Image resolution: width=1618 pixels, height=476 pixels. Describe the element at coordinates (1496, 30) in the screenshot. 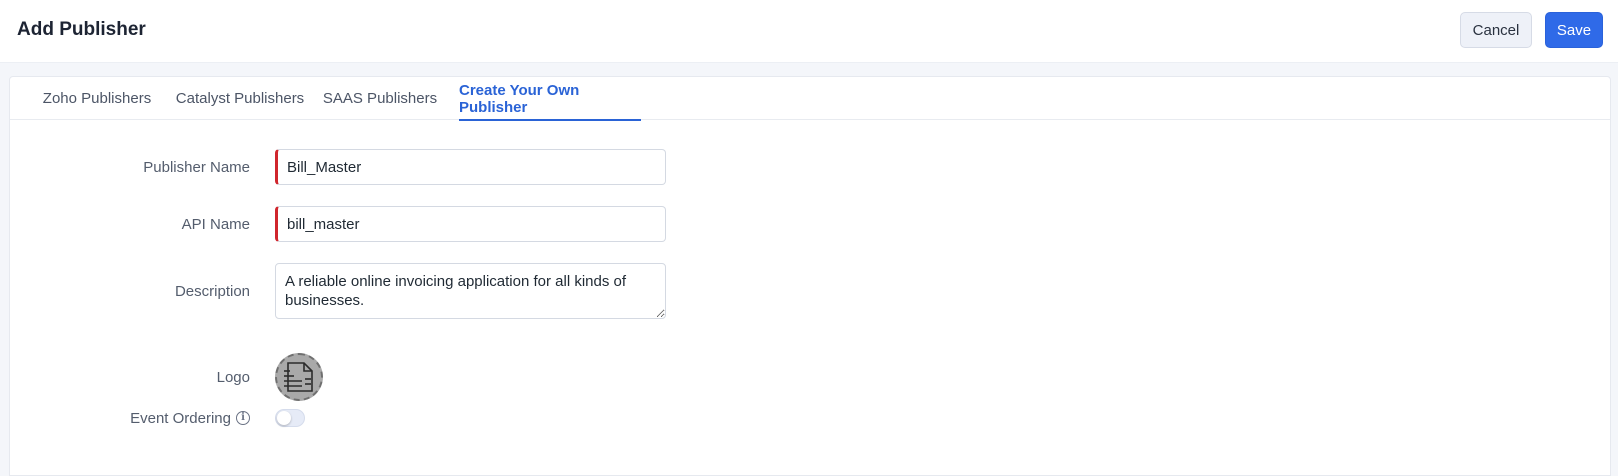

I see `cancel-button: Cancel` at that location.